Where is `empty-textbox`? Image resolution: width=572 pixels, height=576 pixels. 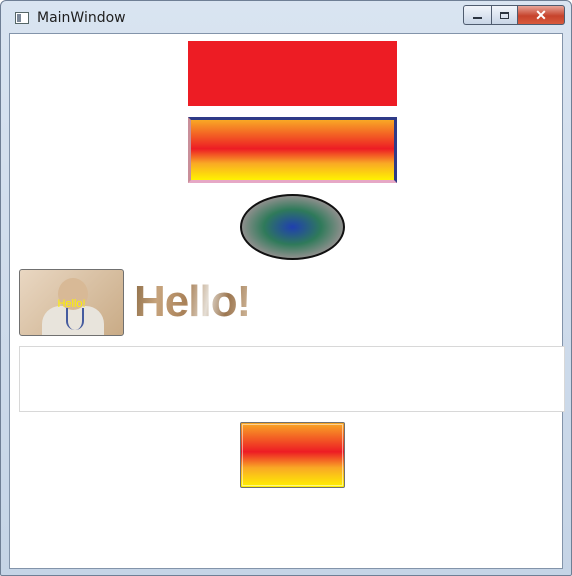
empty-textbox is located at coordinates (292, 379).